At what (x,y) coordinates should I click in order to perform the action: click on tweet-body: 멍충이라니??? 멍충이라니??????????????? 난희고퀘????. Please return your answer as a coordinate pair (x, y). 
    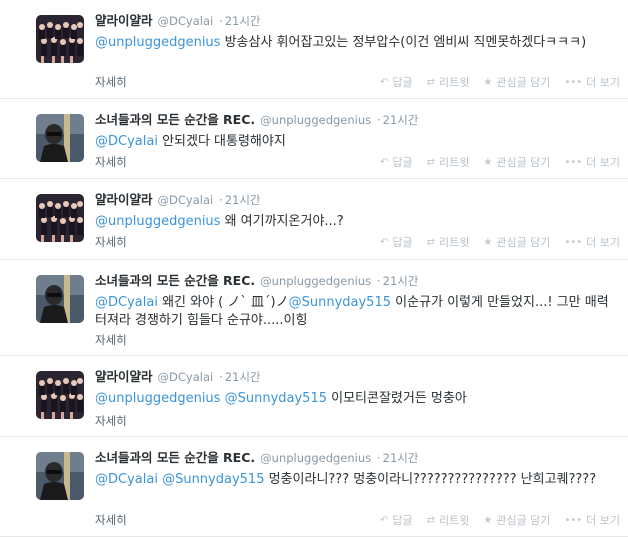
    Looking at the image, I should click on (430, 479).